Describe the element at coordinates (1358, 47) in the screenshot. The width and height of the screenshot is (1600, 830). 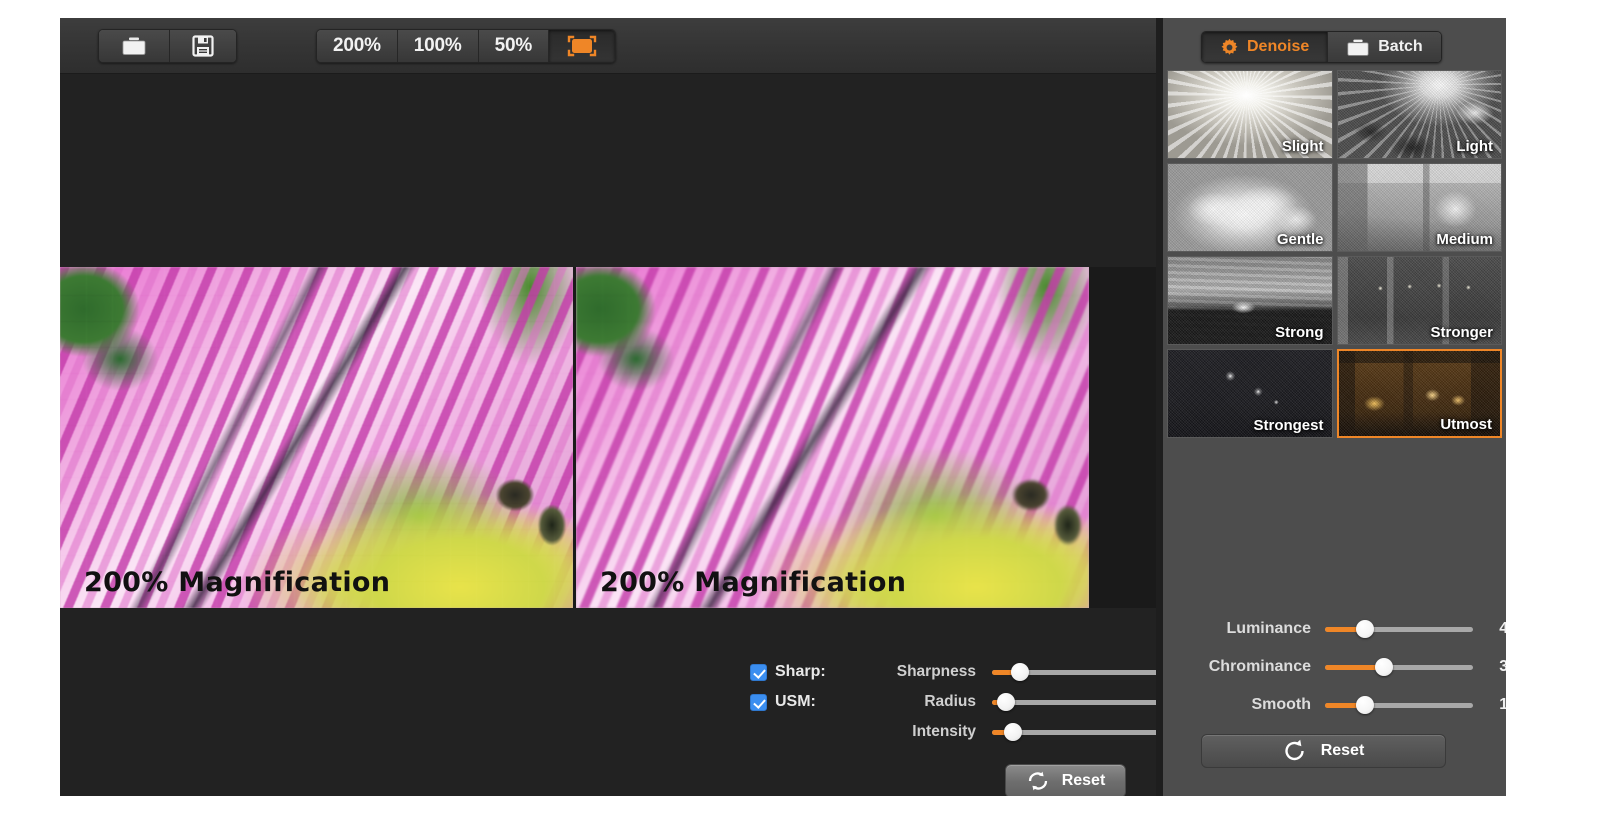
I see `folder-icon` at that location.